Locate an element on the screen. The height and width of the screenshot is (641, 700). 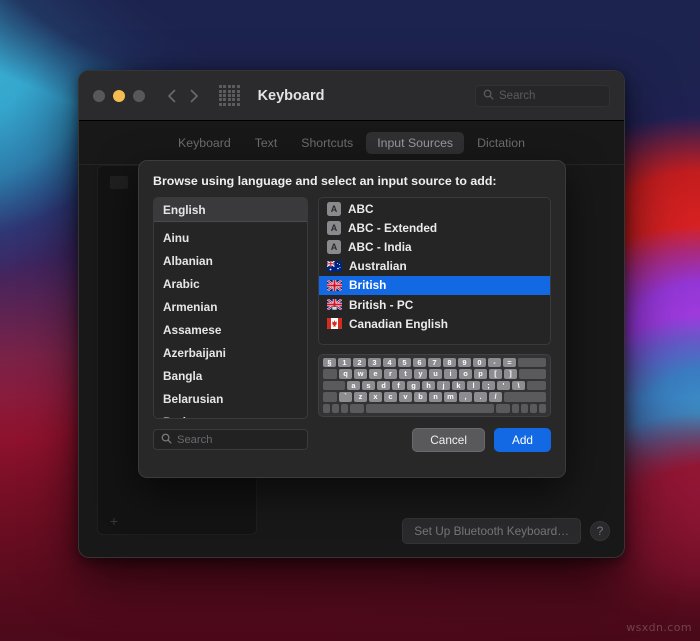
search-icon is located at coordinates (166, 440).